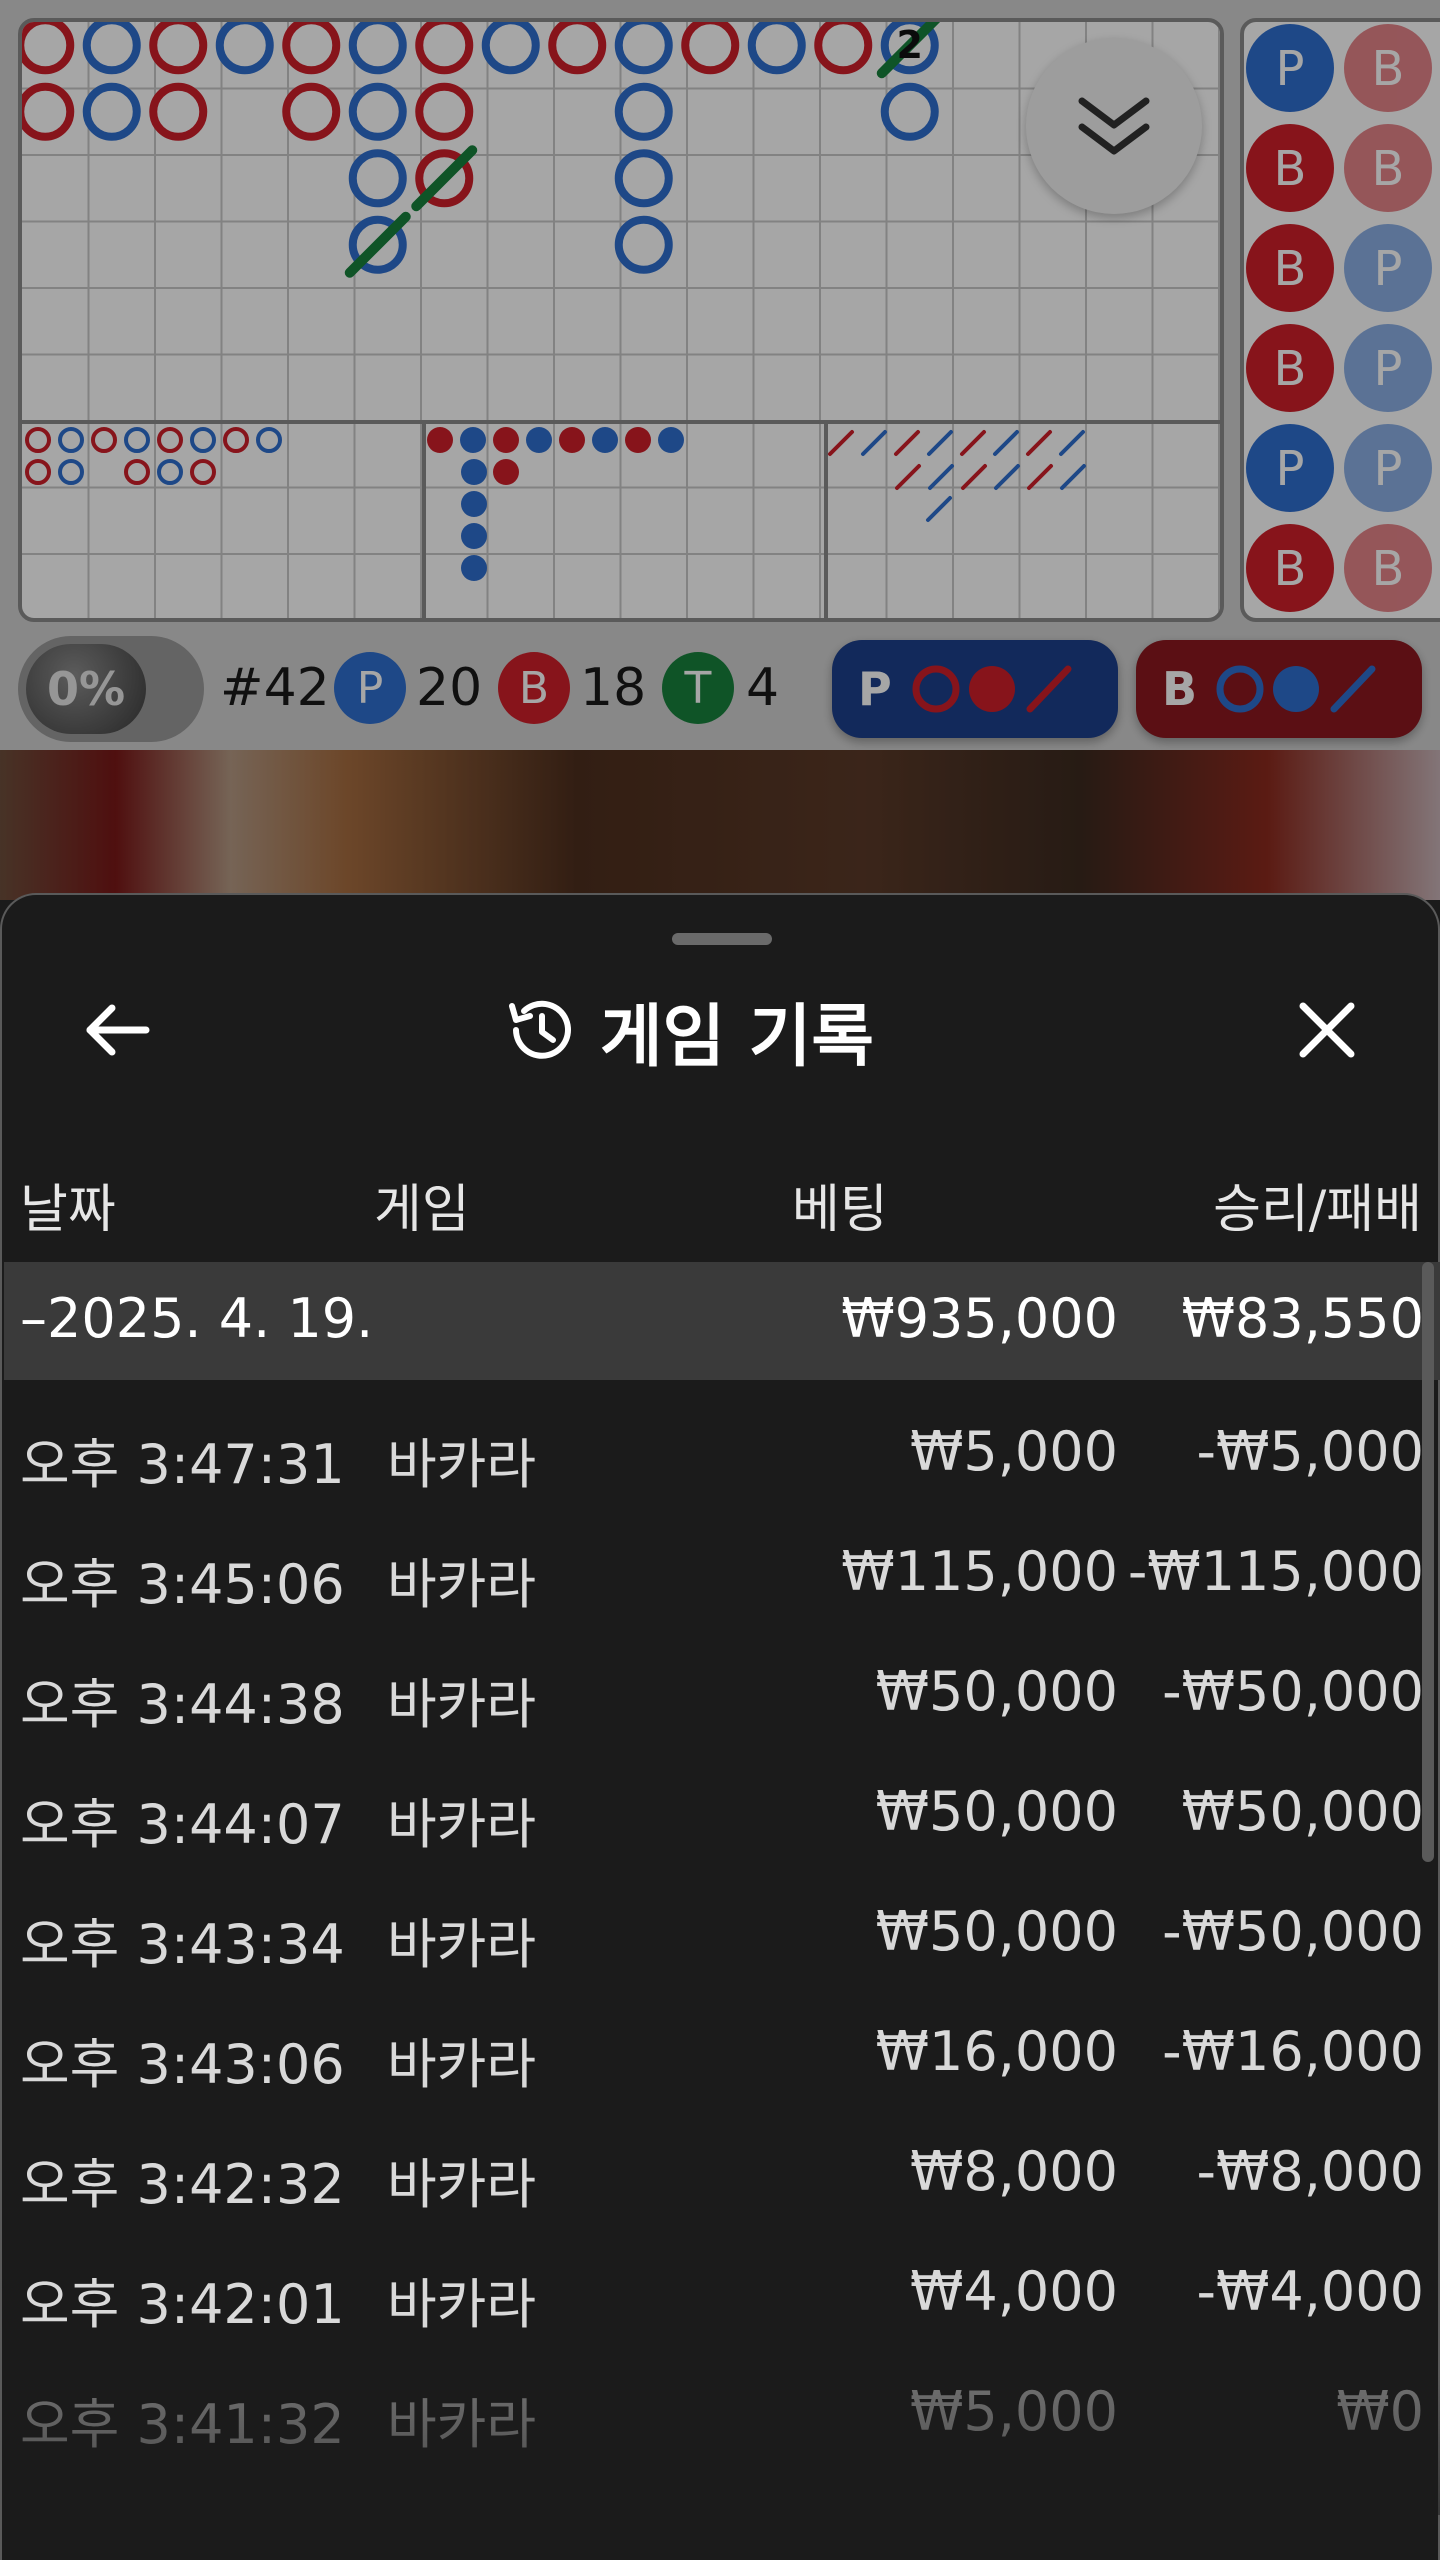 This screenshot has width=1440, height=2560. Describe the element at coordinates (1380, 2411) in the screenshot. I see `row-result: ₩0` at that location.